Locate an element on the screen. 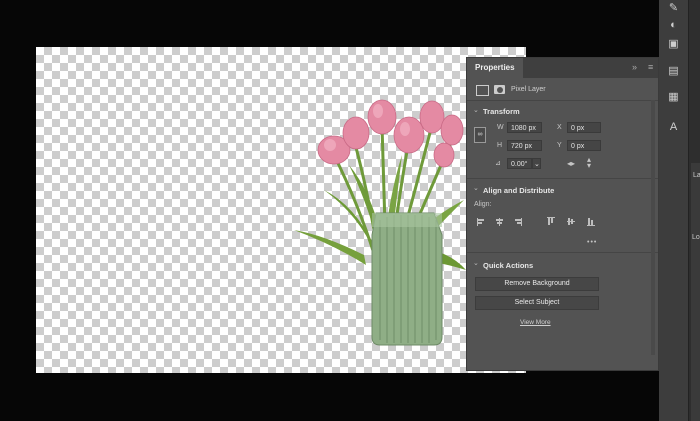 The width and height of the screenshot is (700, 421). image-layer-icon is located at coordinates (482, 90).